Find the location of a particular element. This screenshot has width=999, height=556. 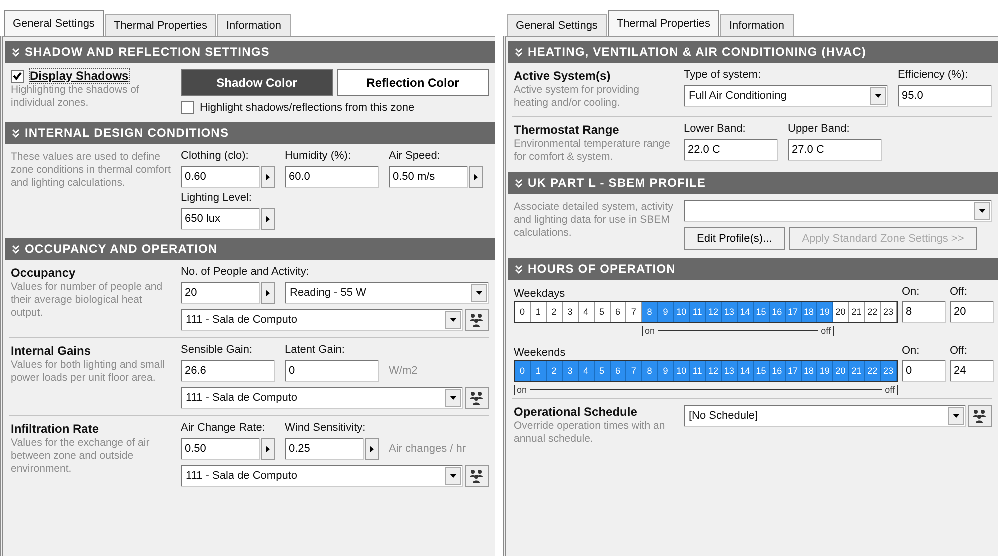

hour-cell: 4 is located at coordinates (586, 312).